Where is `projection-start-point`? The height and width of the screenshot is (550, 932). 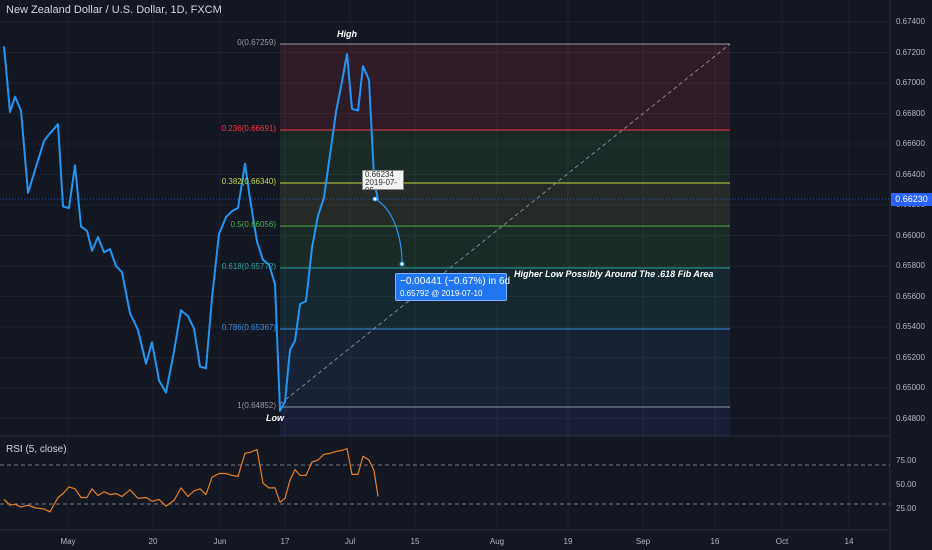
projection-start-point is located at coordinates (375, 199).